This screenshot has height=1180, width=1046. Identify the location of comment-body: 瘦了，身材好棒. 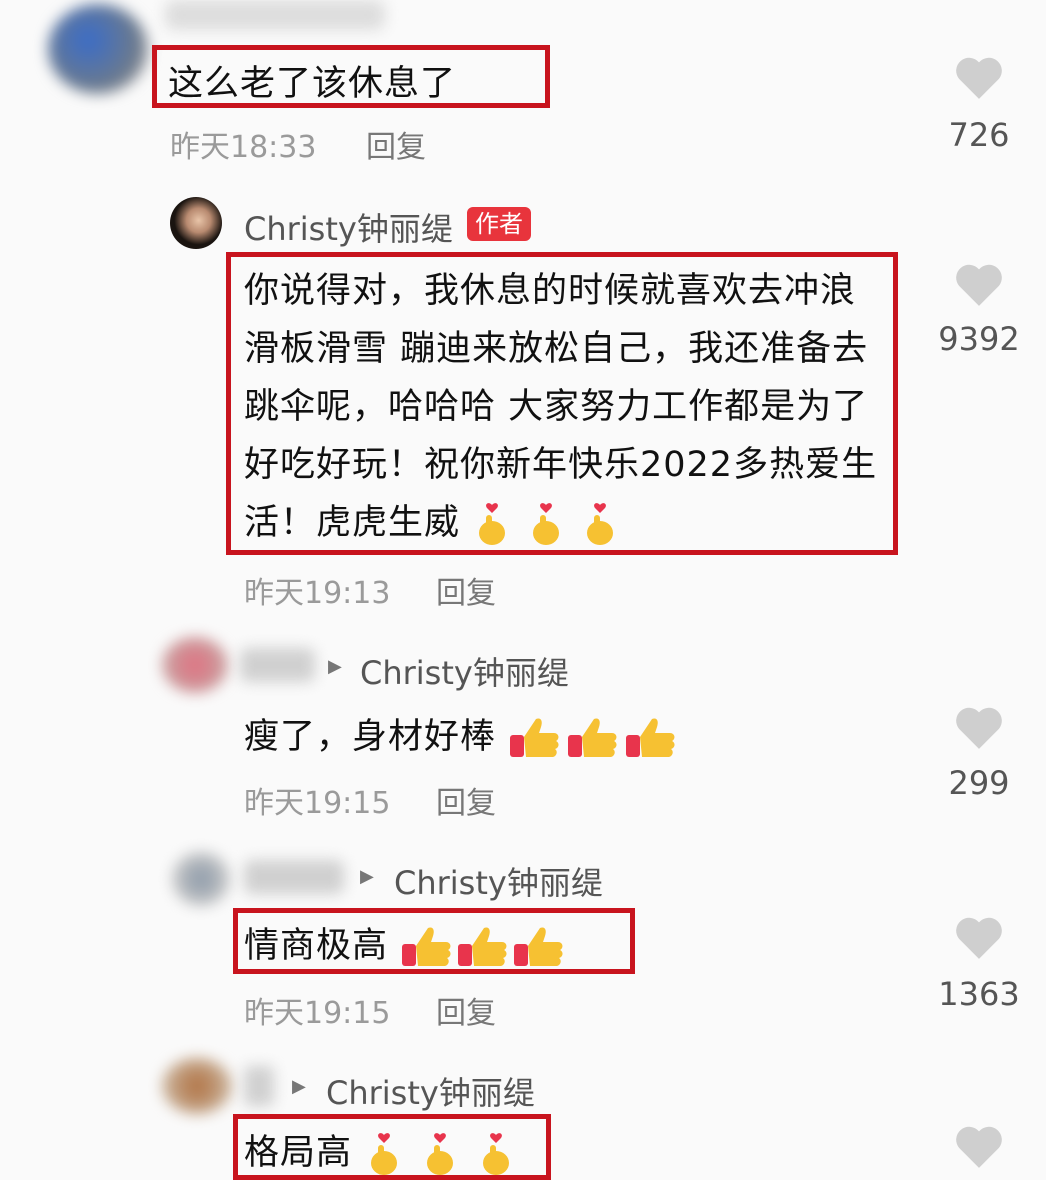
(370, 737).